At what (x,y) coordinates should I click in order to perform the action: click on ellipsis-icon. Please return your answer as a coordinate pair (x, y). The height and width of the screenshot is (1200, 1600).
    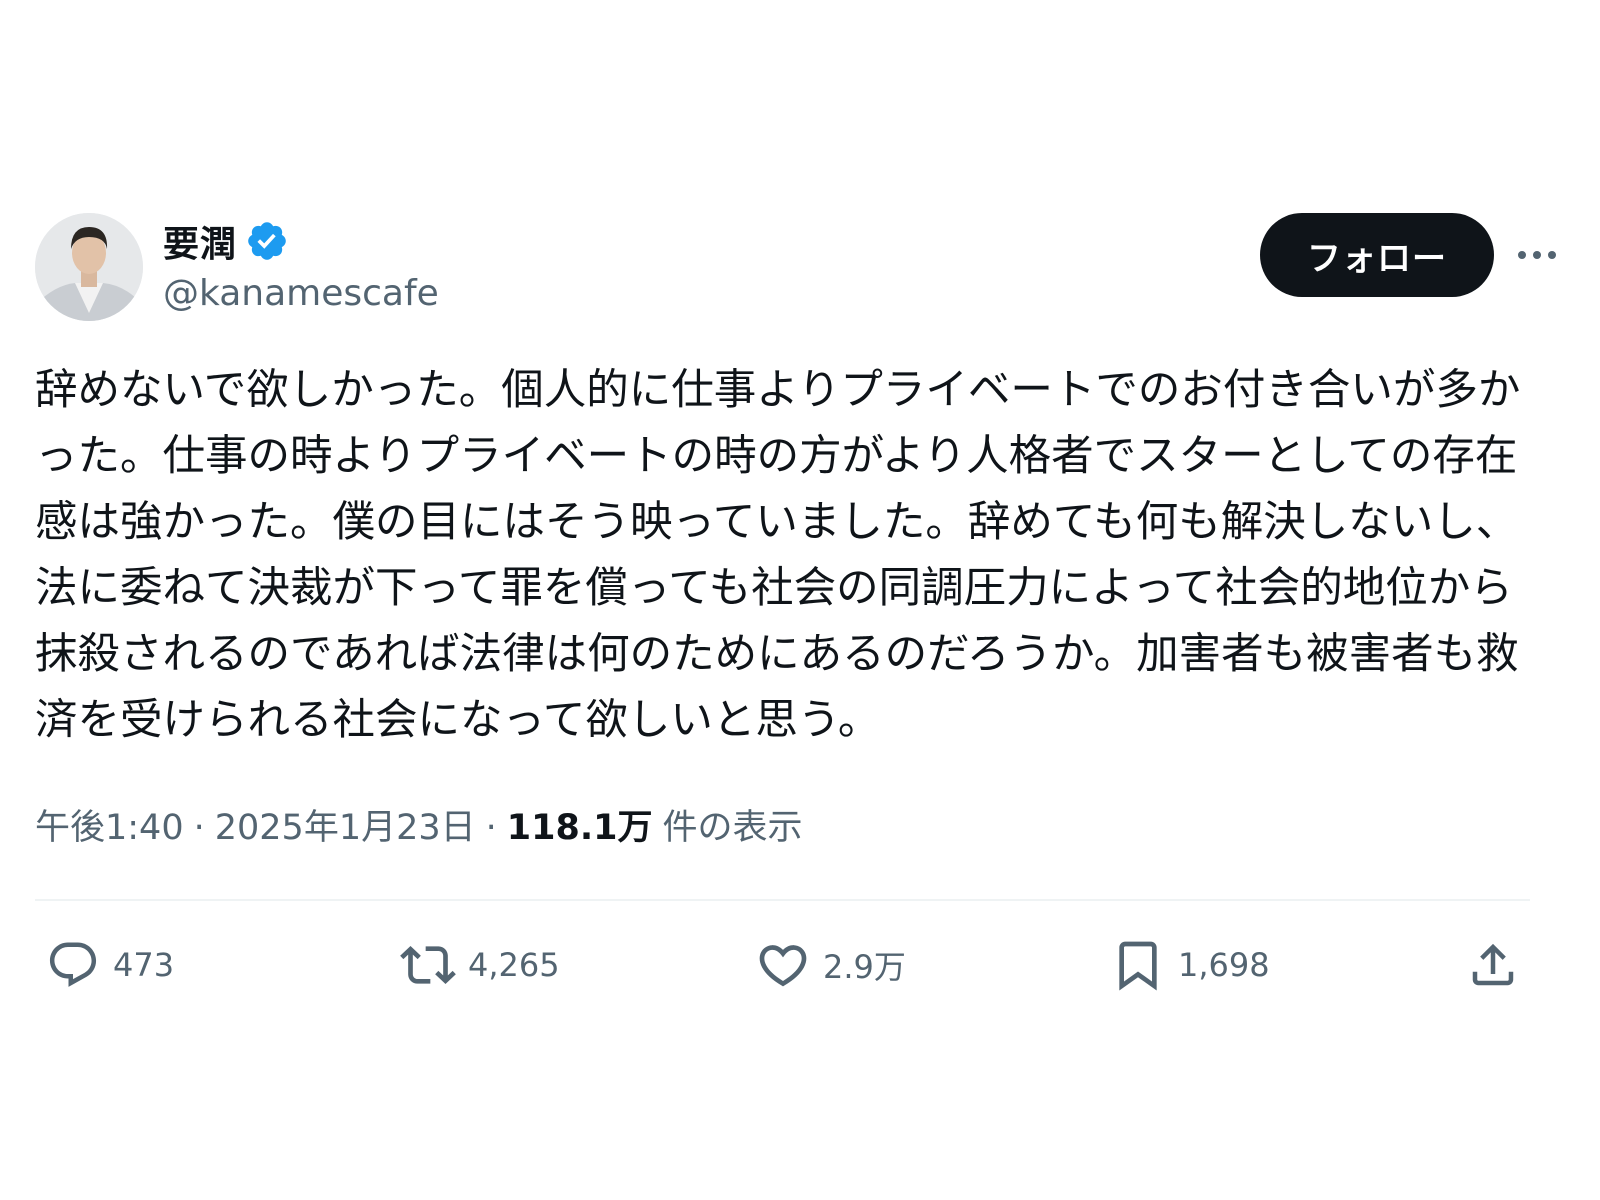
    Looking at the image, I should click on (1537, 255).